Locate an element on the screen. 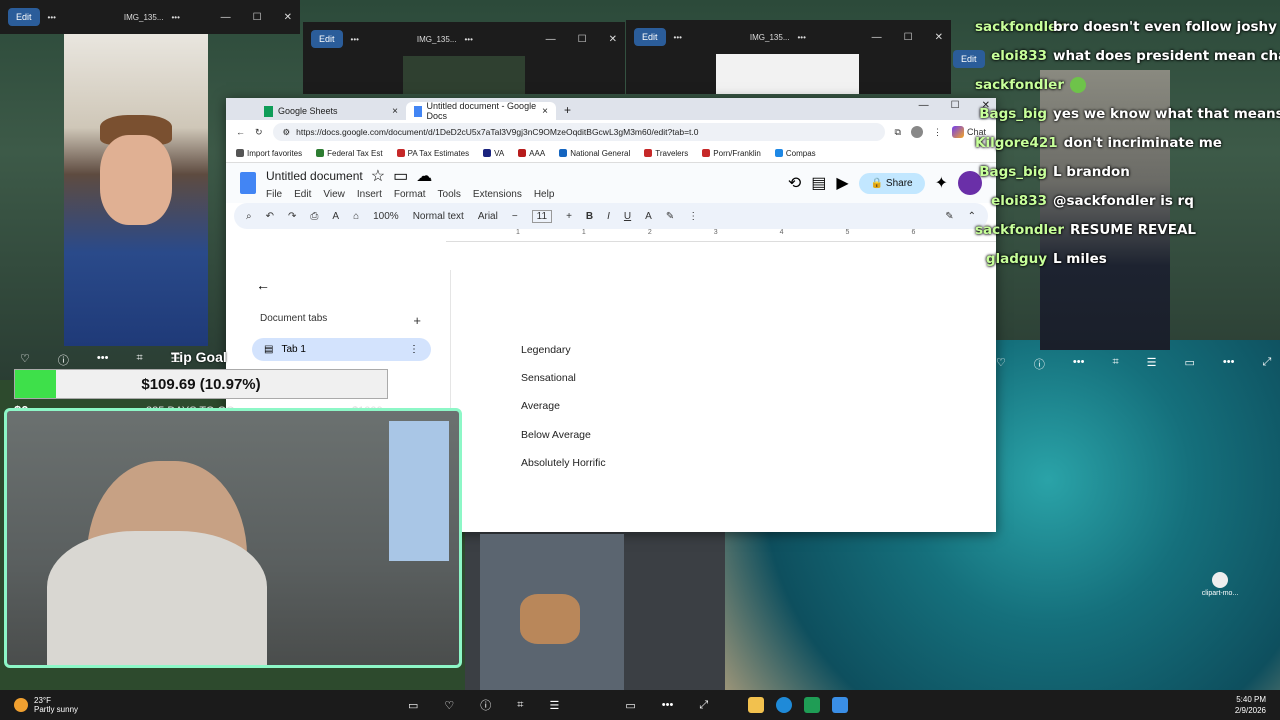 The width and height of the screenshot is (1280, 720). meet-icon: ▶ is located at coordinates (842, 183).